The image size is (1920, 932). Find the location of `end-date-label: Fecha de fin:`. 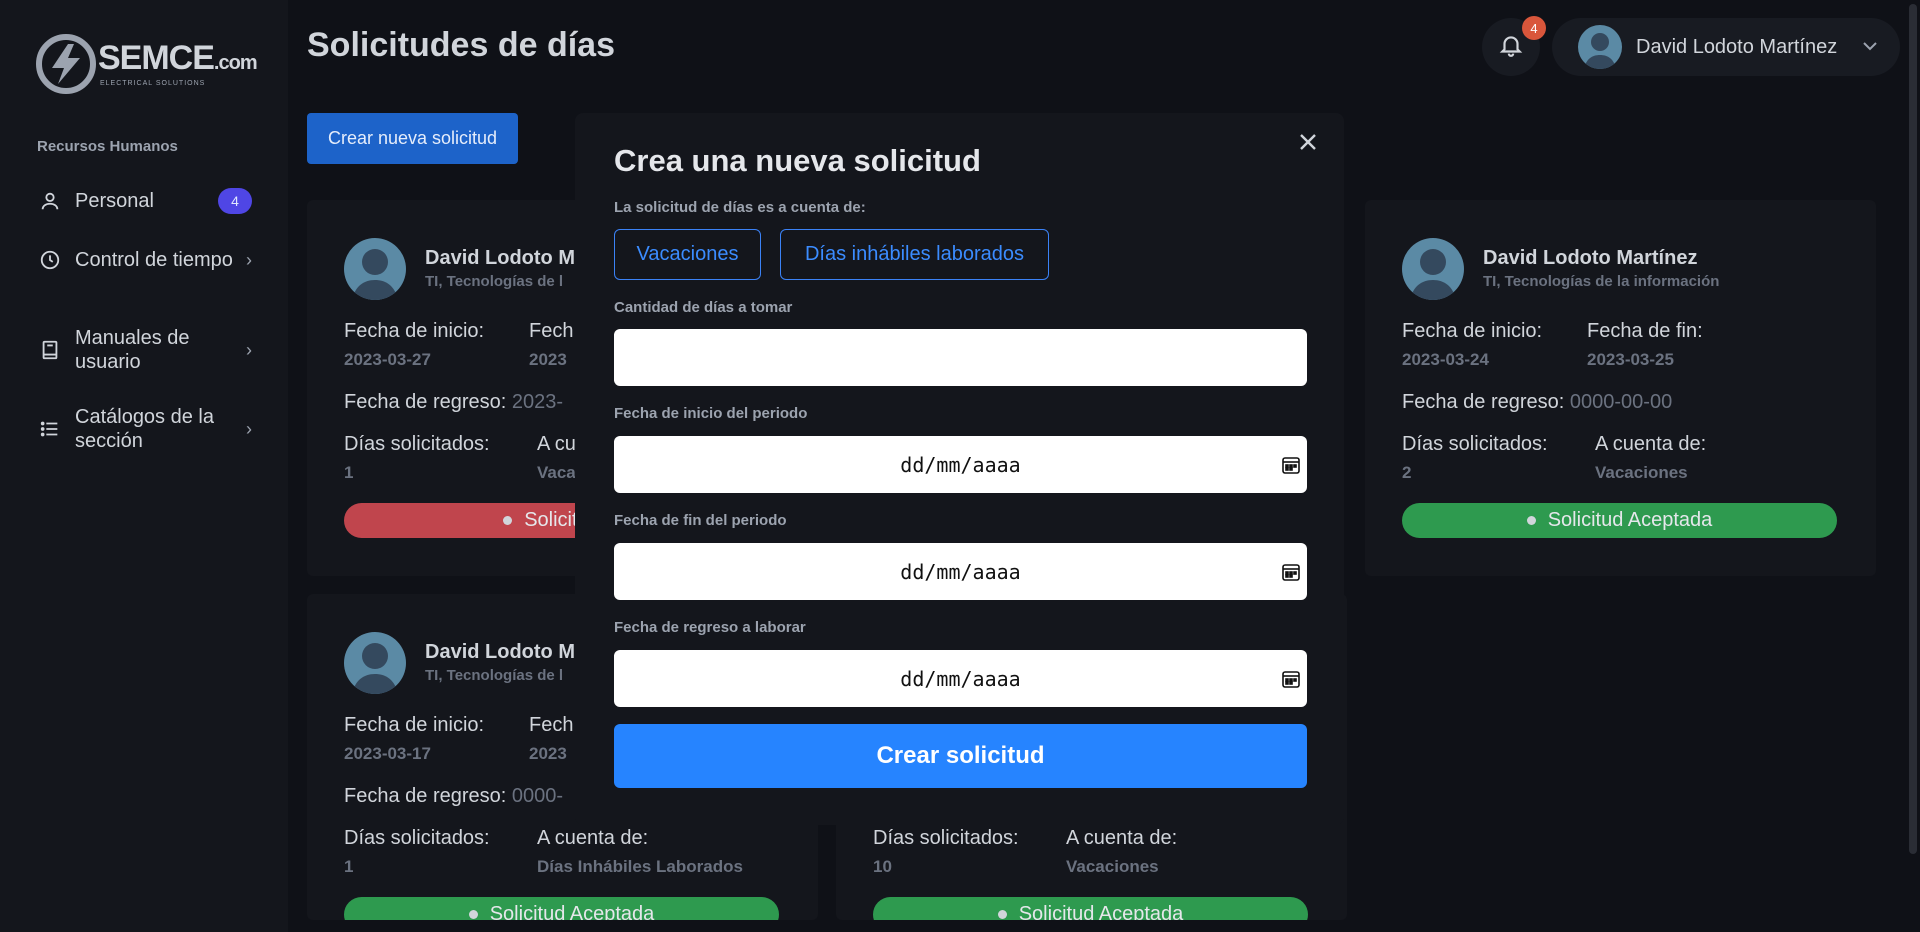

end-date-label: Fecha de fin: is located at coordinates (1645, 331).